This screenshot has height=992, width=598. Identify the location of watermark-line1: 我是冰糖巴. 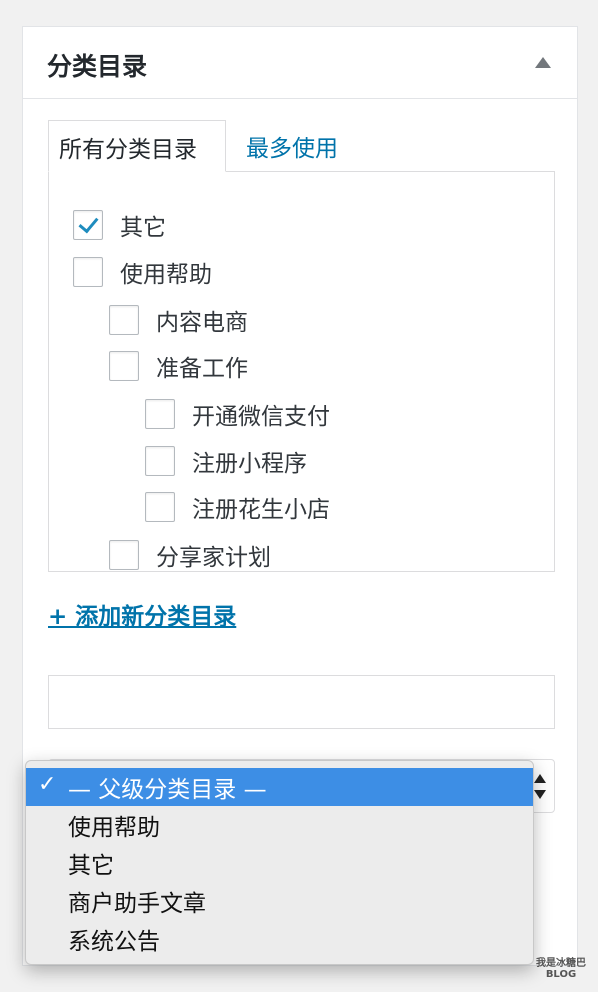
(561, 963).